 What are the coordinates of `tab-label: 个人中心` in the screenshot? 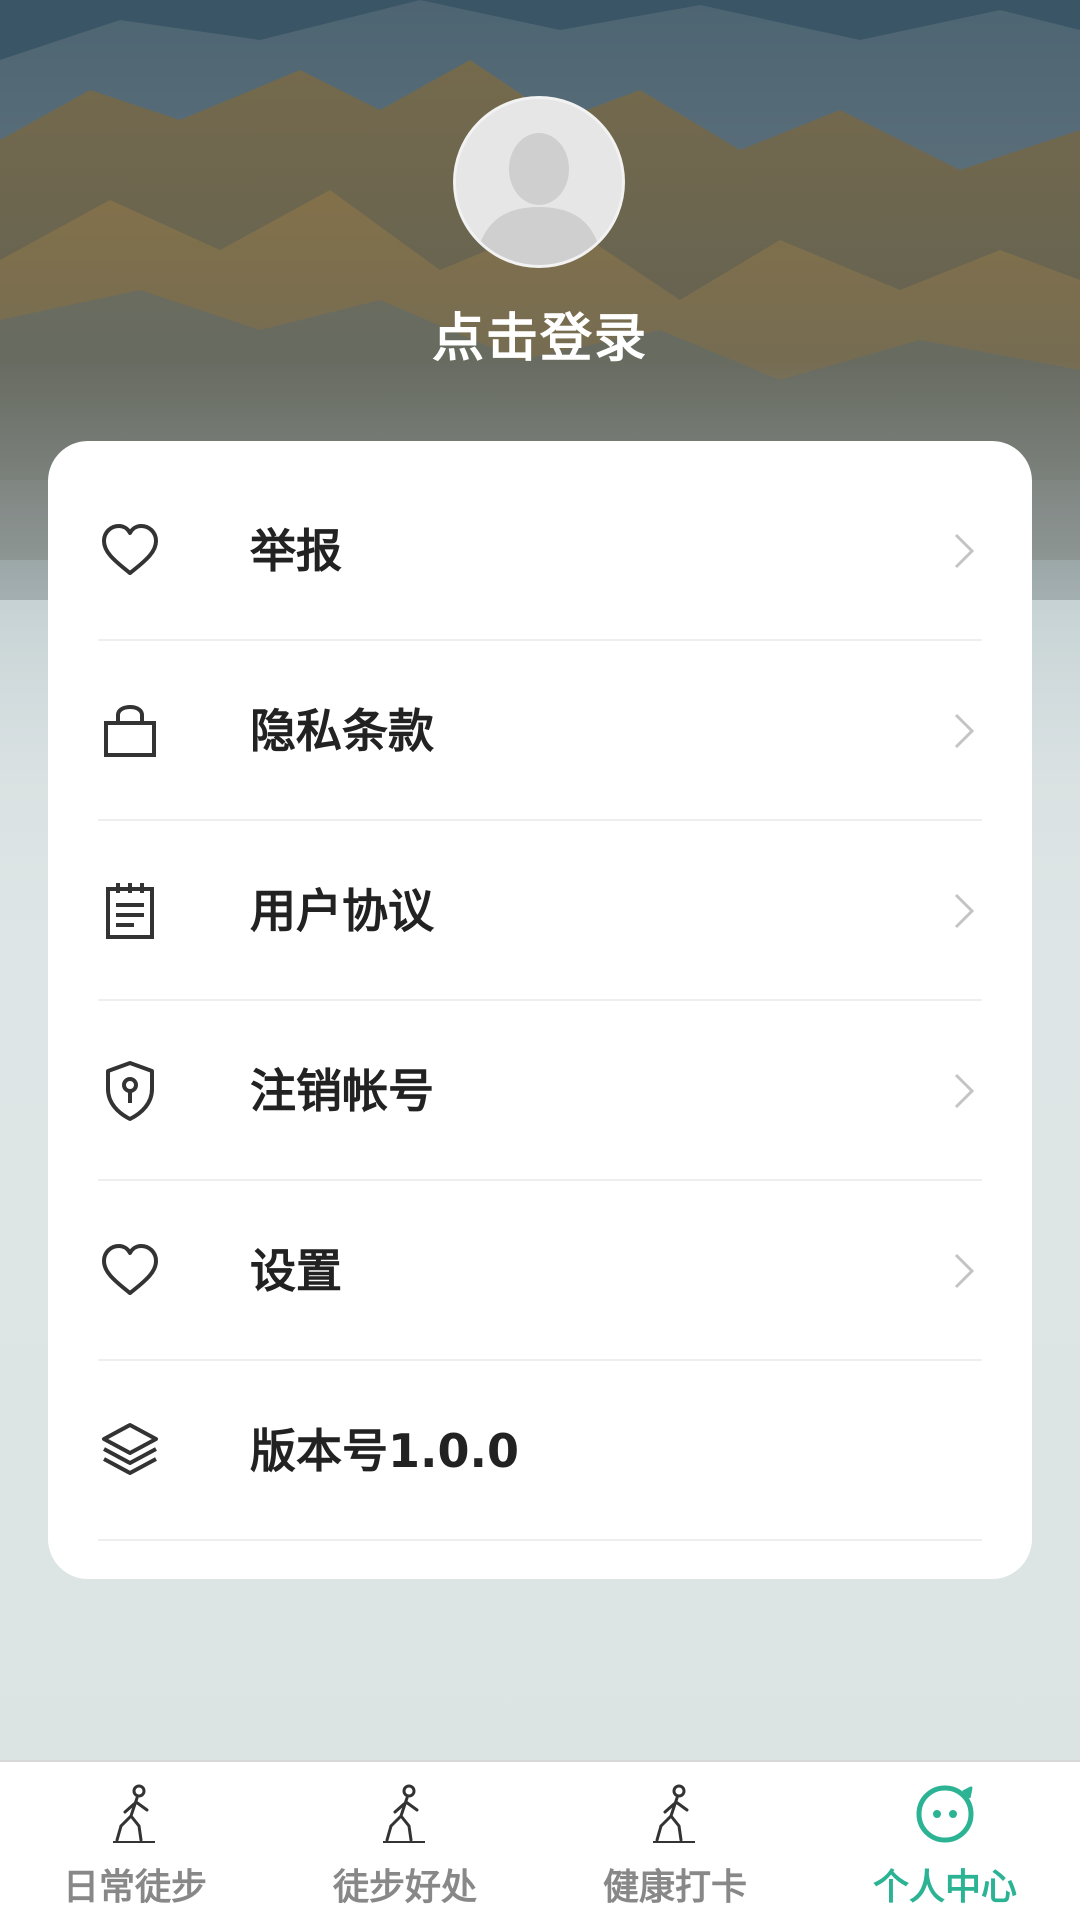 It's located at (944, 1887).